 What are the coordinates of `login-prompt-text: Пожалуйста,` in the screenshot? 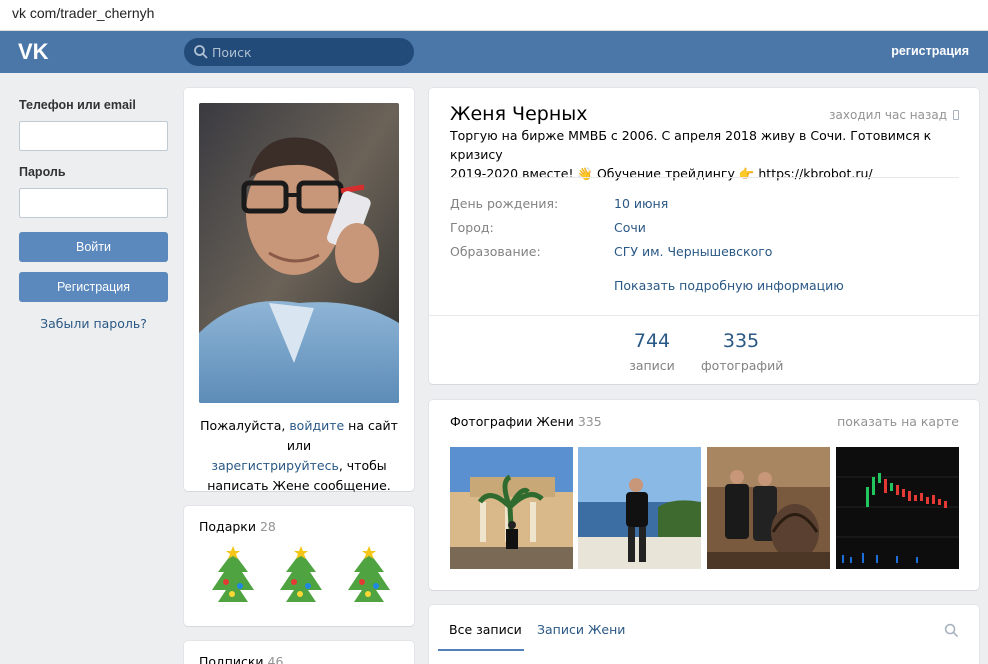 It's located at (245, 425).